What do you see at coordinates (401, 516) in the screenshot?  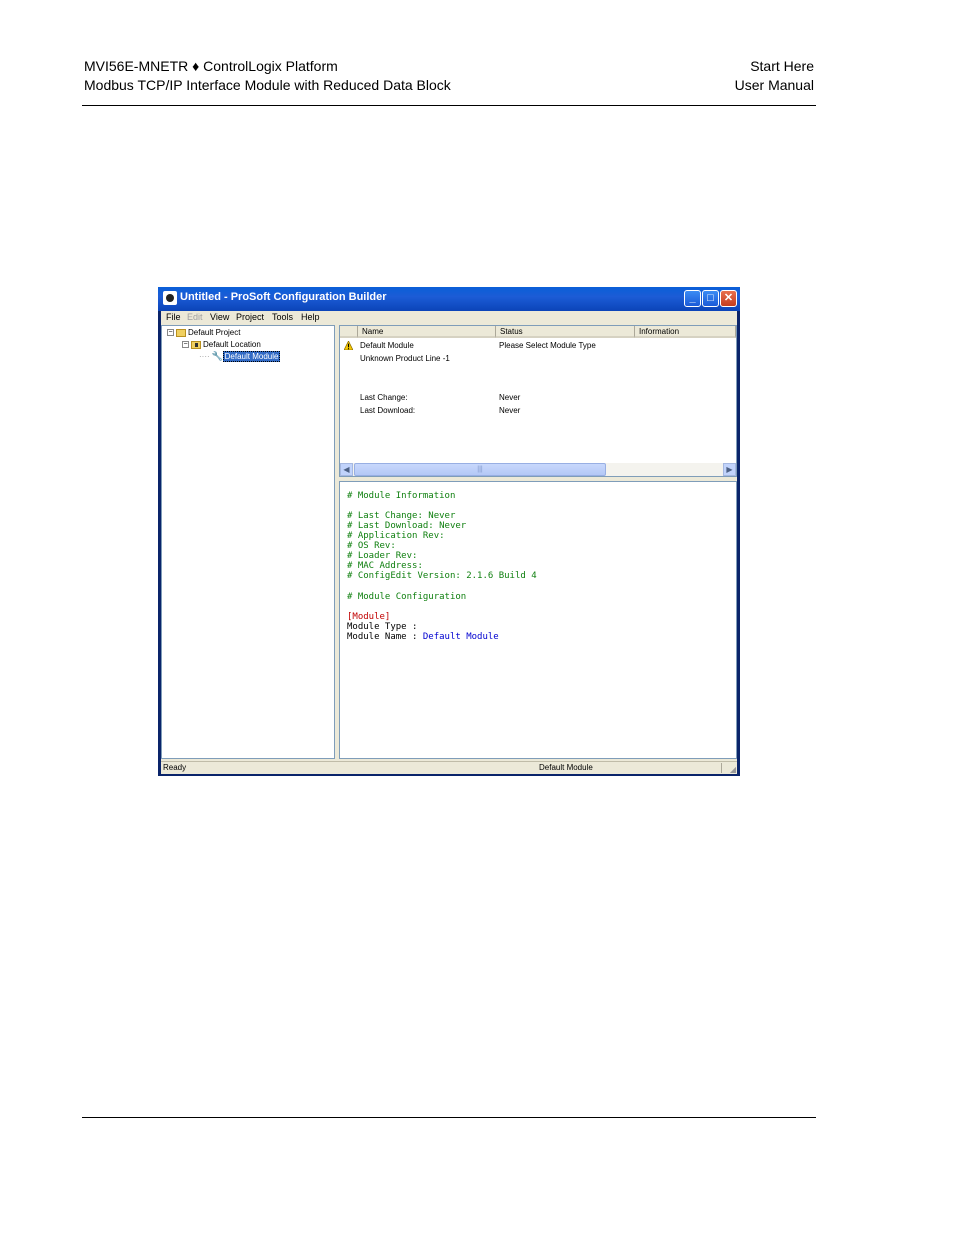 I see `text-line: # Last Change: Never` at bounding box center [401, 516].